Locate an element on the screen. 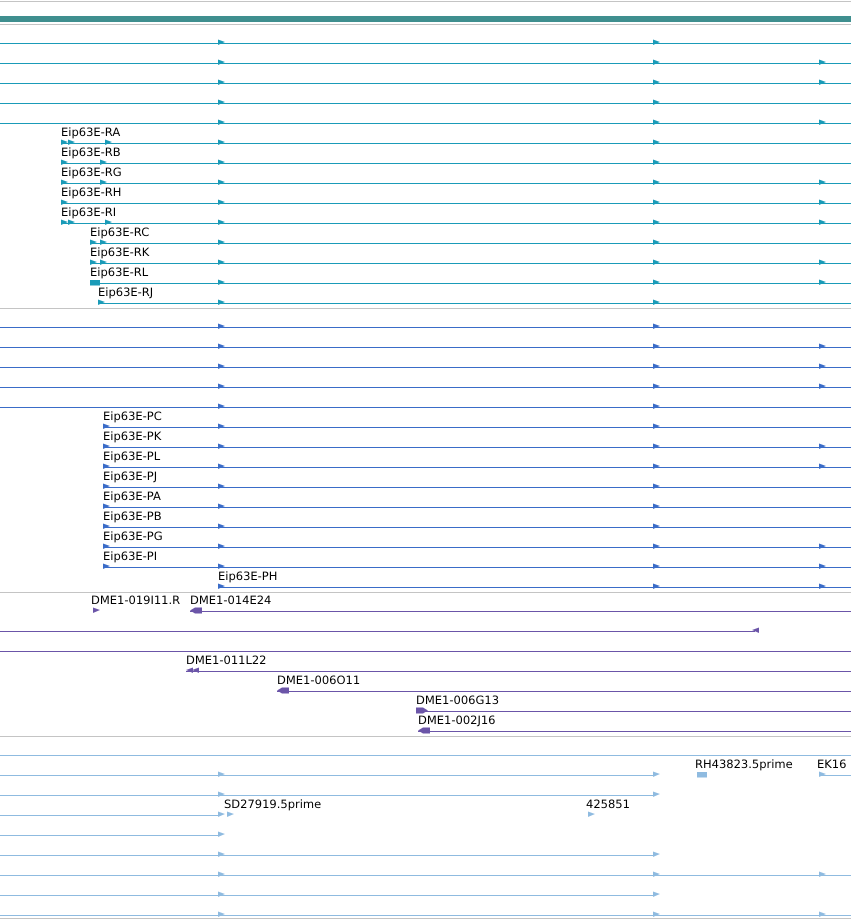  feature-label: Eip63E-PK is located at coordinates (132, 436).